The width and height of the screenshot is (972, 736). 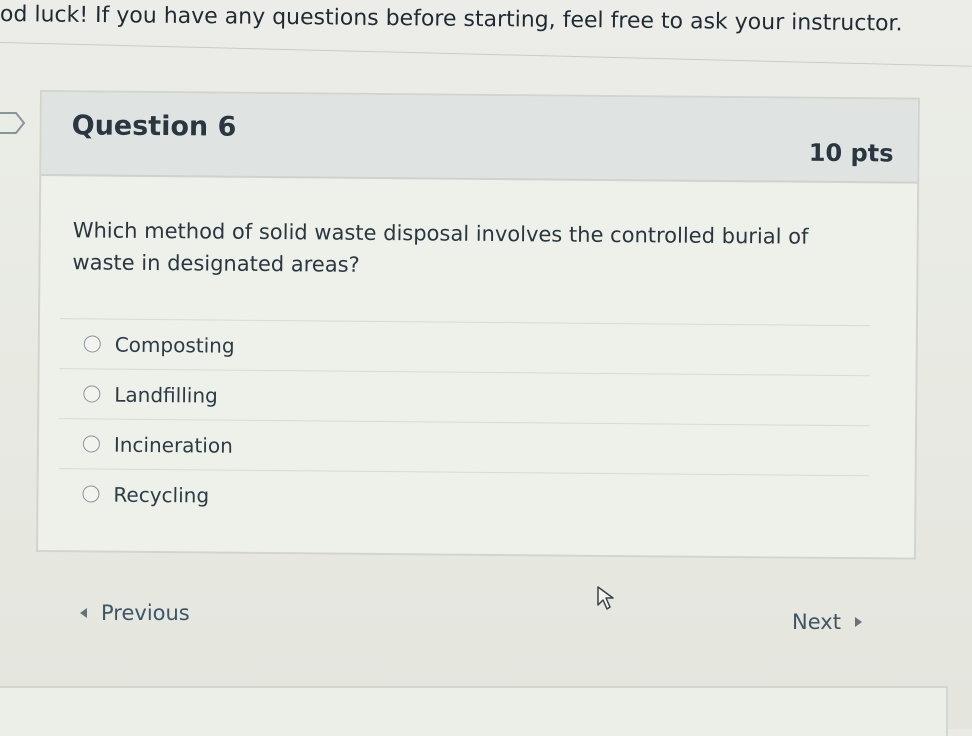 What do you see at coordinates (83, 613) in the screenshot?
I see `triangle-left-icon` at bounding box center [83, 613].